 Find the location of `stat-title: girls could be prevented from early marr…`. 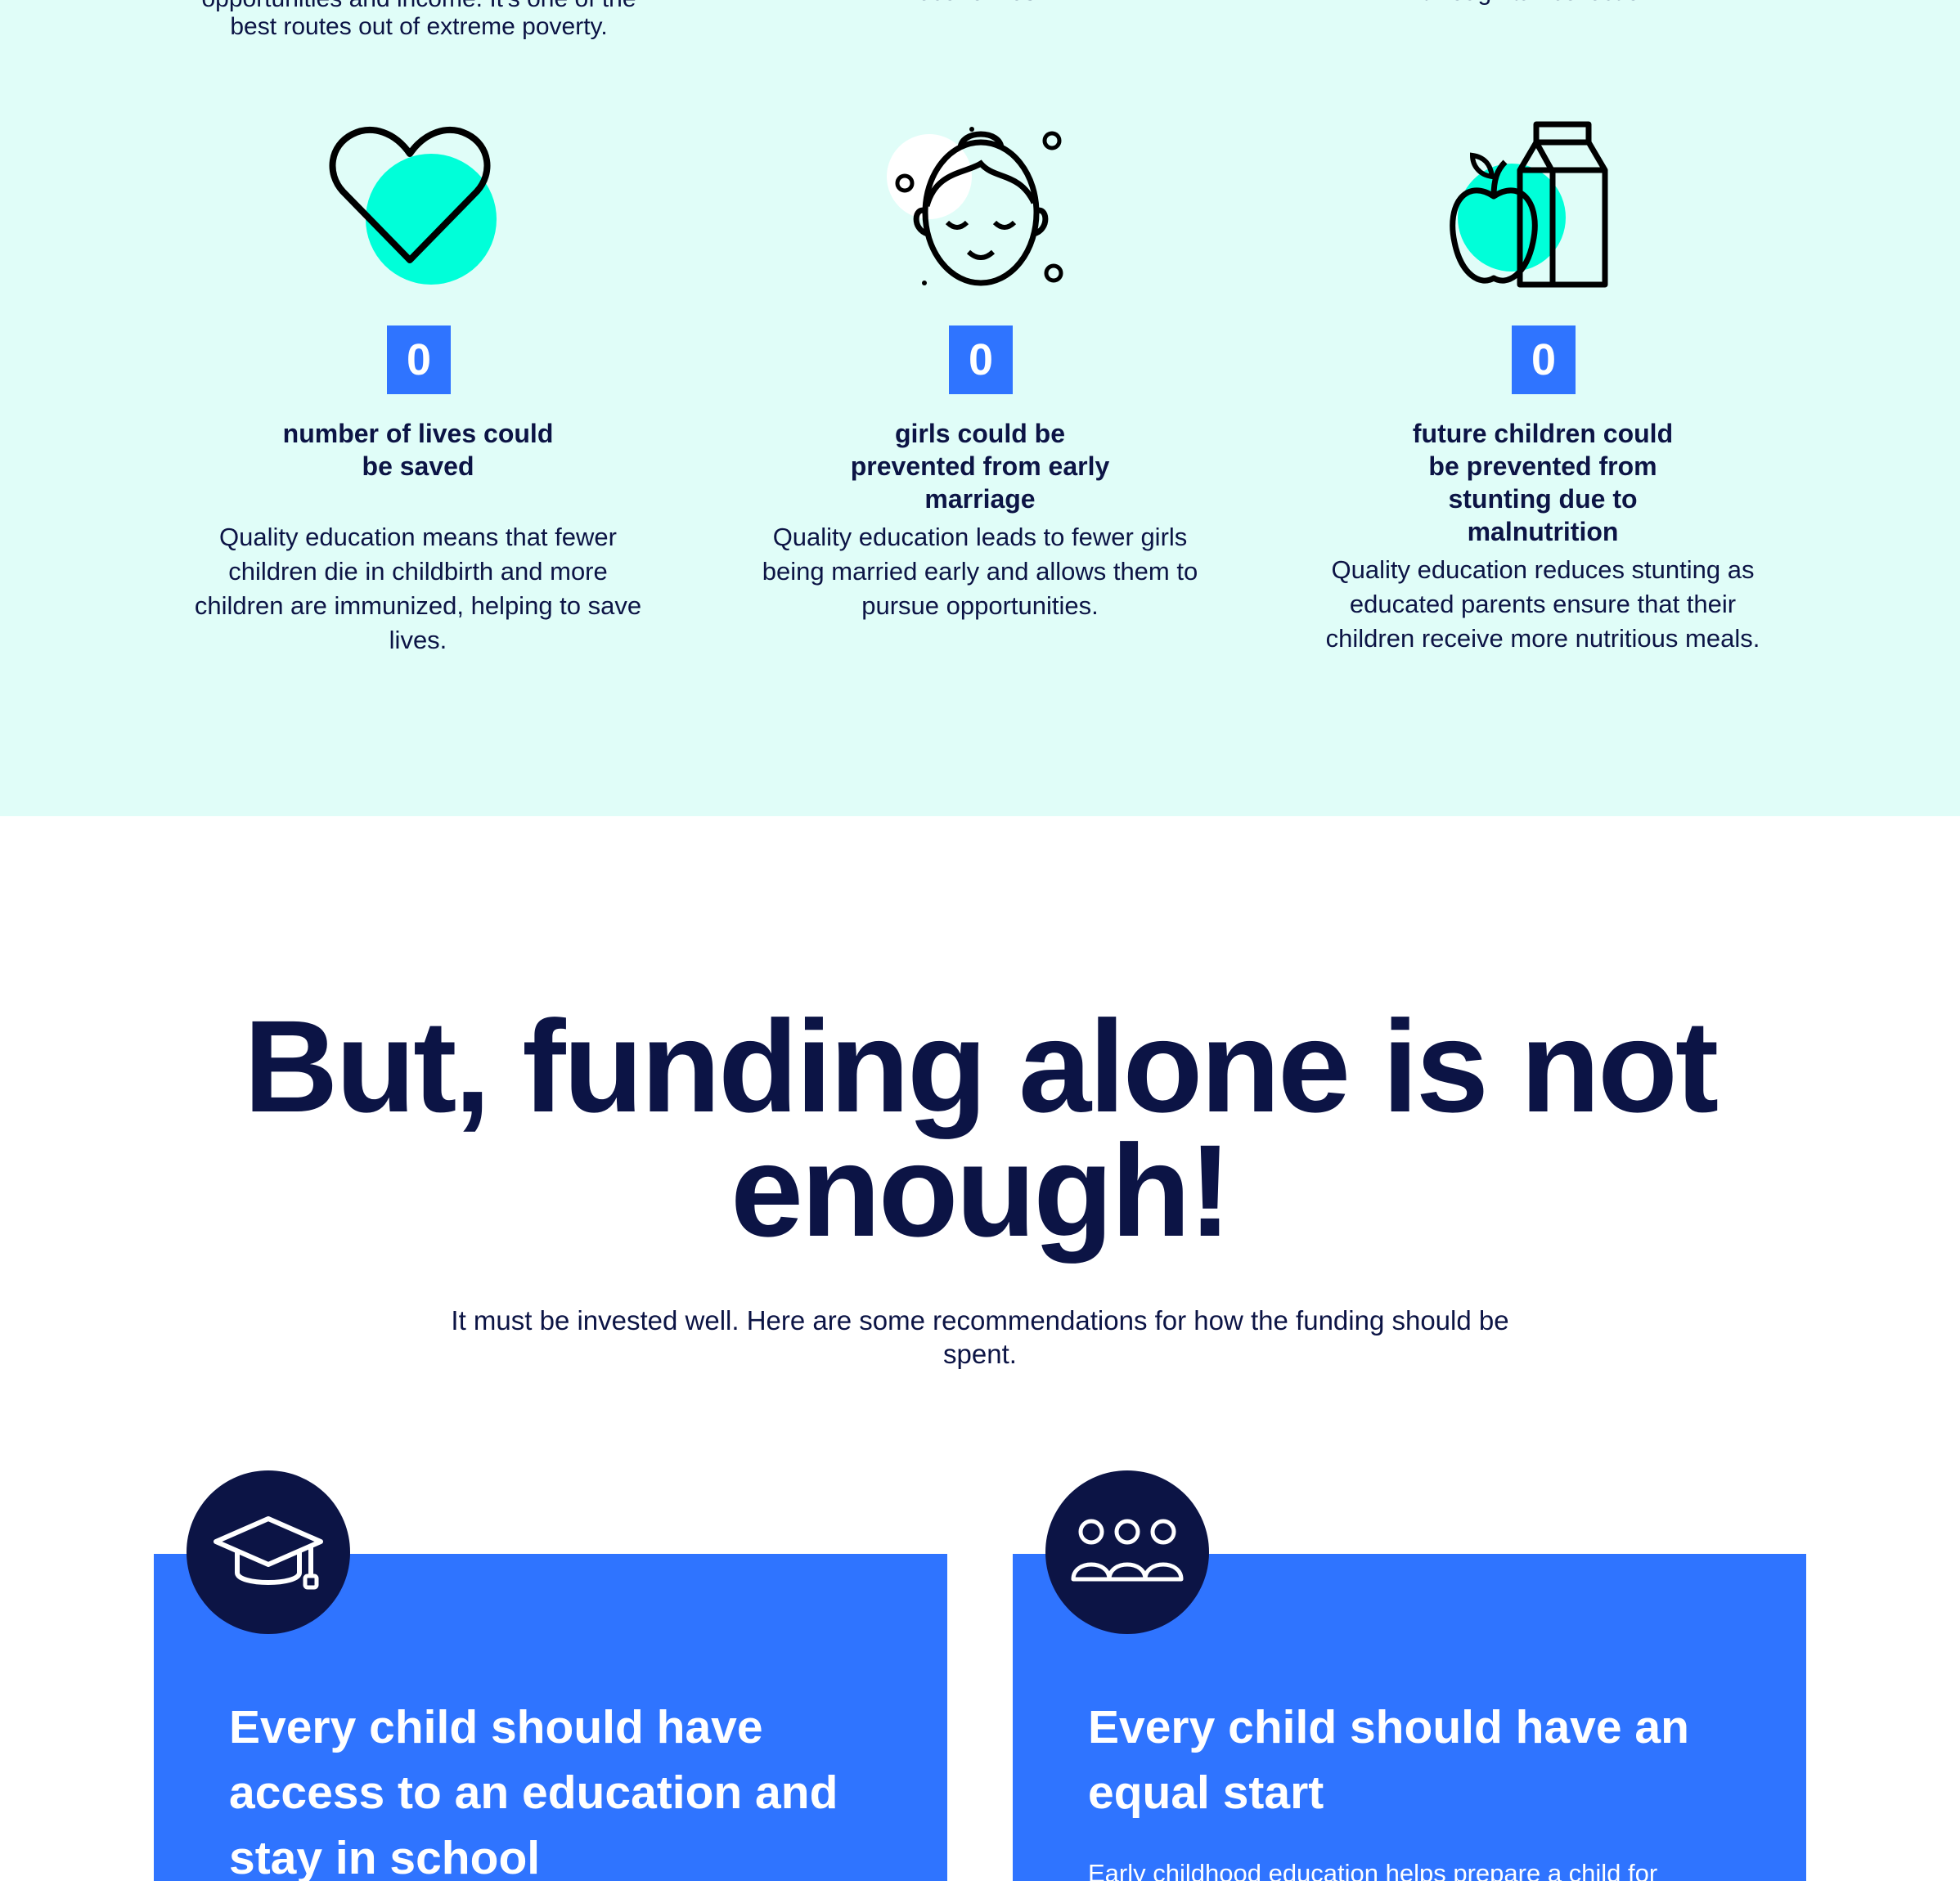

stat-title: girls could be prevented from early marr… is located at coordinates (980, 466).